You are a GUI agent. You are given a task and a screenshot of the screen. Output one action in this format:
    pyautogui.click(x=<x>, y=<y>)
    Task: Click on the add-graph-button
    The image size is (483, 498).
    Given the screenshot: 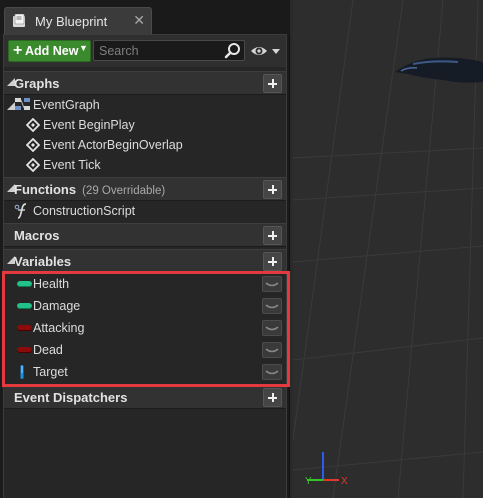 What is the action you would take?
    pyautogui.click(x=272, y=83)
    